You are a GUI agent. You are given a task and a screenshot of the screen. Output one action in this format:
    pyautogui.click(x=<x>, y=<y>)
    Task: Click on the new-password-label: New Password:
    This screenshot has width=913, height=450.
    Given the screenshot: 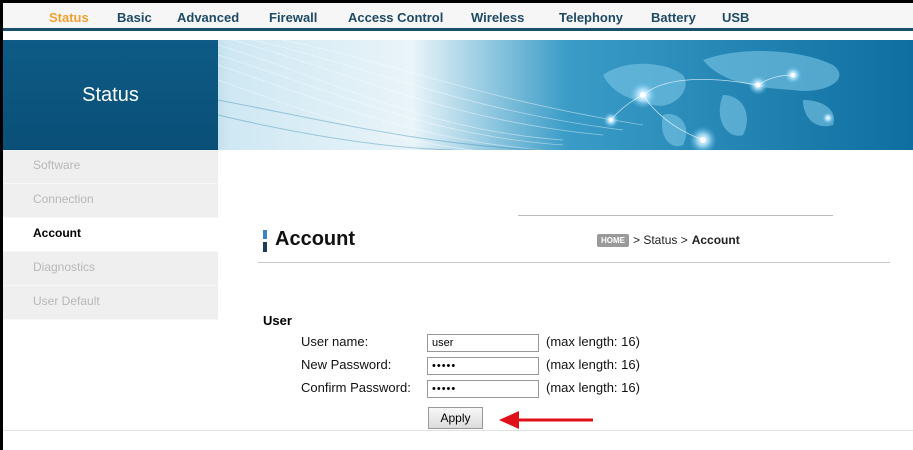 What is the action you would take?
    pyautogui.click(x=346, y=364)
    